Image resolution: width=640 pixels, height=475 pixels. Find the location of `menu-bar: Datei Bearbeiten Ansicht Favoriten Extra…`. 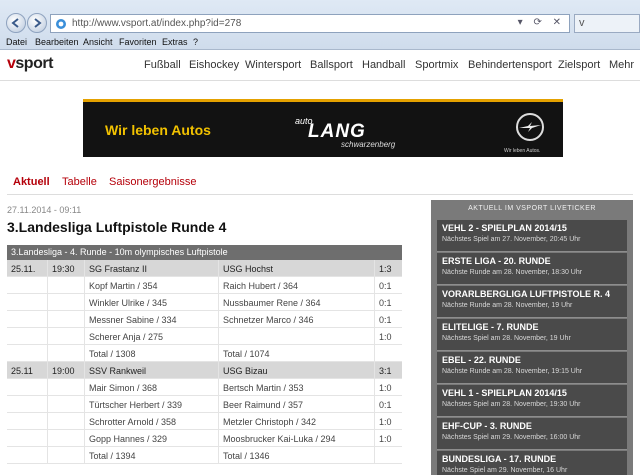

menu-bar: Datei Bearbeiten Ansicht Favoriten Extra… is located at coordinates (320, 43).